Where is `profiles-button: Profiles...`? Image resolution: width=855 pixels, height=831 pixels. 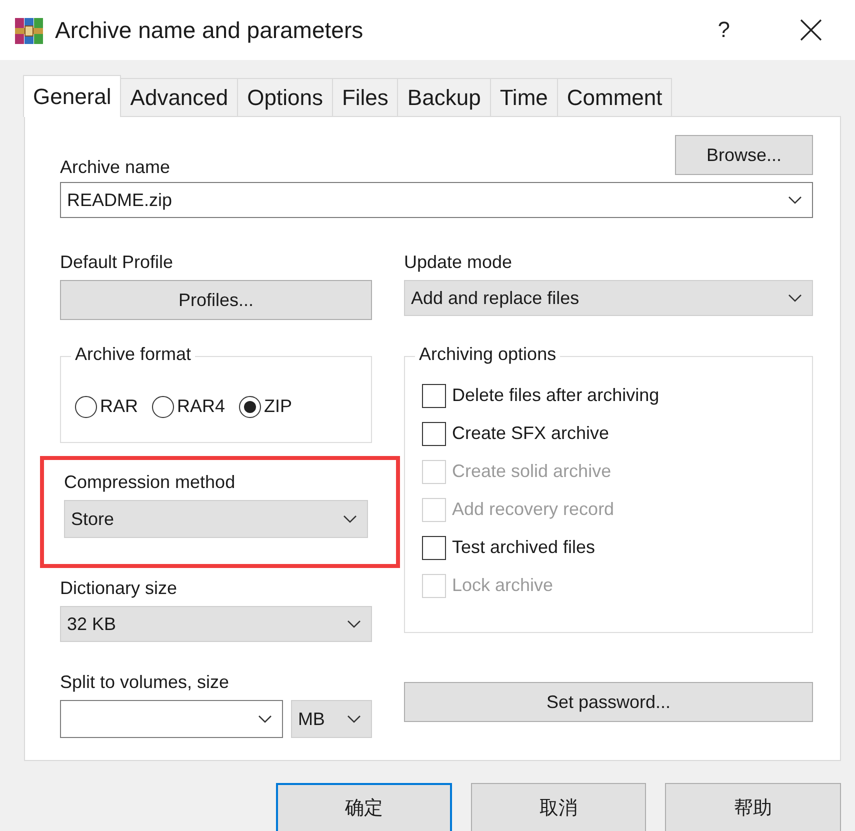
profiles-button: Profiles... is located at coordinates (216, 300).